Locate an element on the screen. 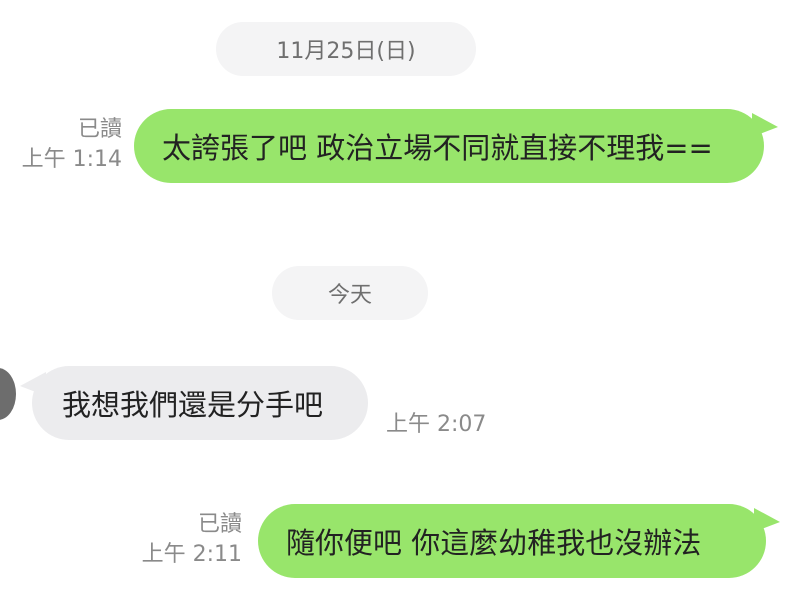 This screenshot has height=606, width=800. outgoing-message-bubble: 太誇張了吧 政治立場不同就直接不理我== is located at coordinates (449, 146).